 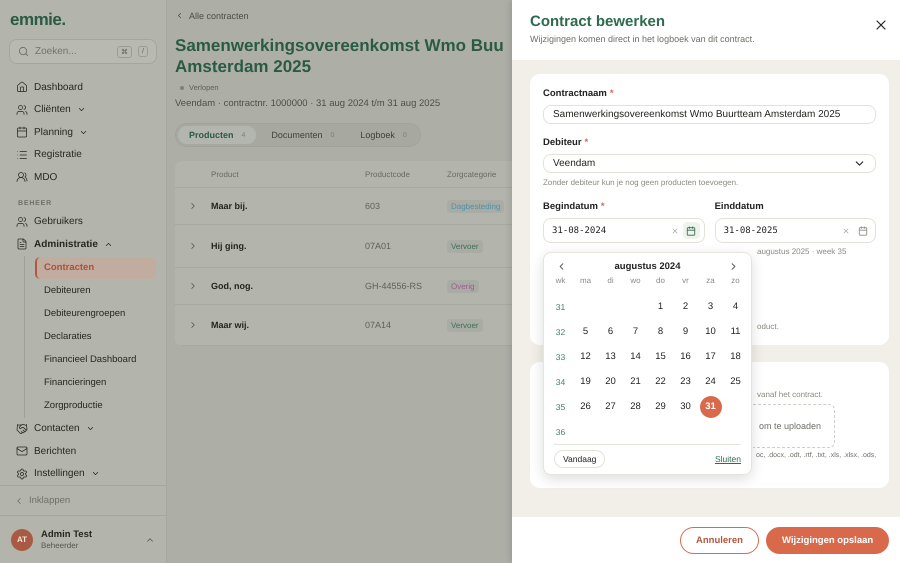 What do you see at coordinates (585, 407) in the screenshot?
I see `calendar-day: 26` at bounding box center [585, 407].